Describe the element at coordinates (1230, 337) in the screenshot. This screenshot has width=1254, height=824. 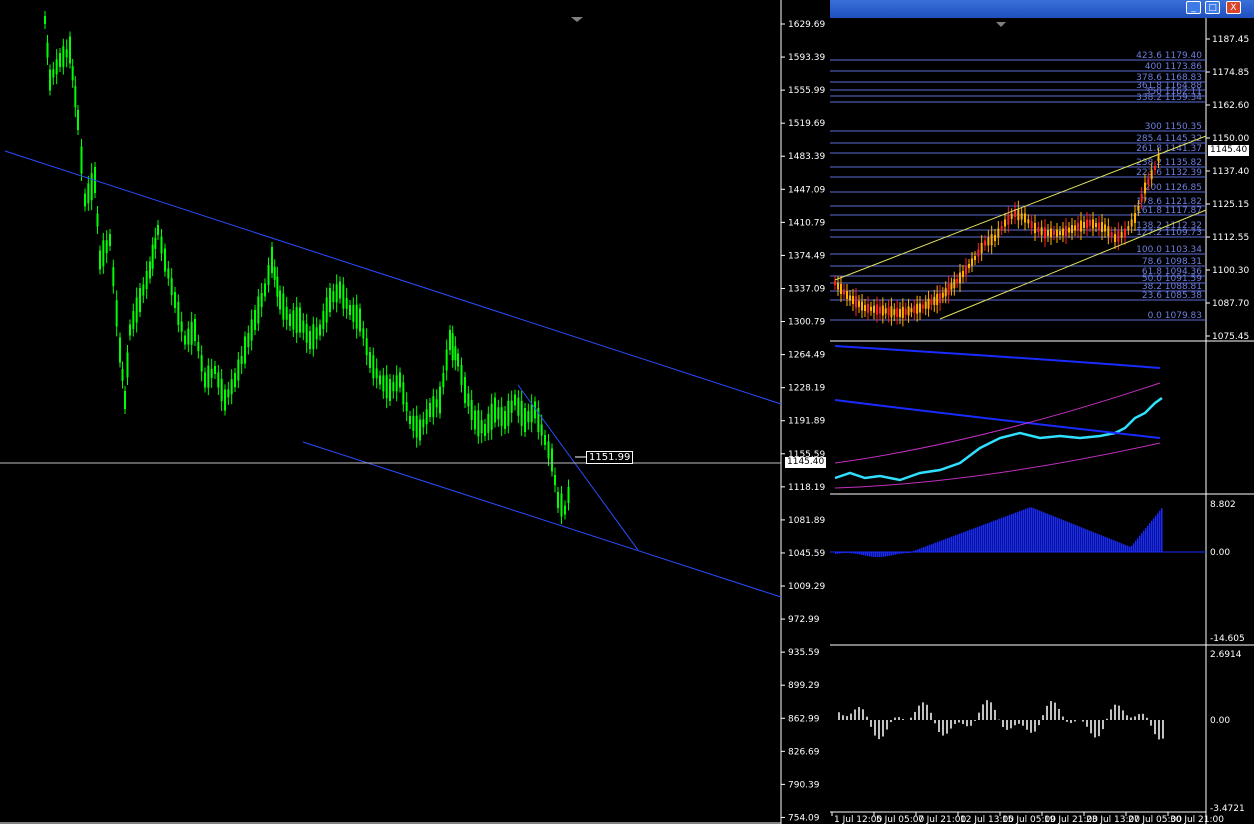
I see `right-price-axis-label: 1075.45` at that location.